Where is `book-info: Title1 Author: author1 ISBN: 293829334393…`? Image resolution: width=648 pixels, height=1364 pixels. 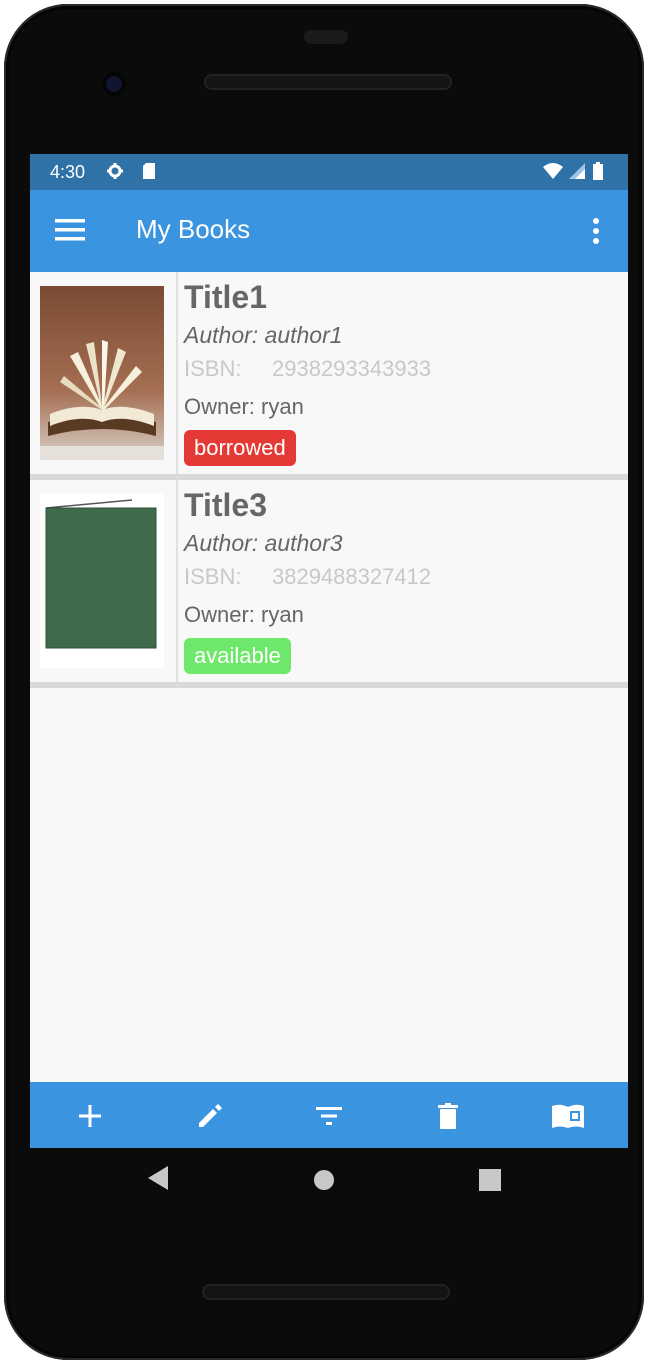 book-info: Title1 Author: author1 ISBN: 293829334393… is located at coordinates (404, 372).